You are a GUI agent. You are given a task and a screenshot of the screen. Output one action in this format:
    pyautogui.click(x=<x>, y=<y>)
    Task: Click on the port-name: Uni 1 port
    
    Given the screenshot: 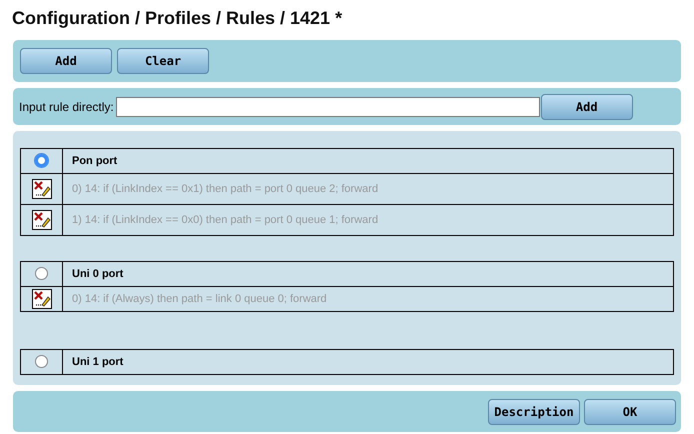 What is the action you would take?
    pyautogui.click(x=368, y=362)
    